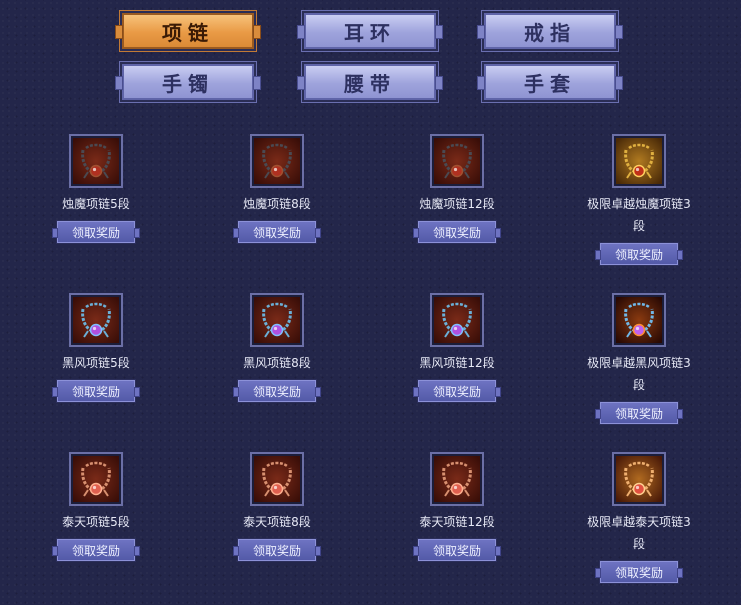 The width and height of the screenshot is (741, 605). I want to click on necklace-rose-gold-icon, so click(639, 479).